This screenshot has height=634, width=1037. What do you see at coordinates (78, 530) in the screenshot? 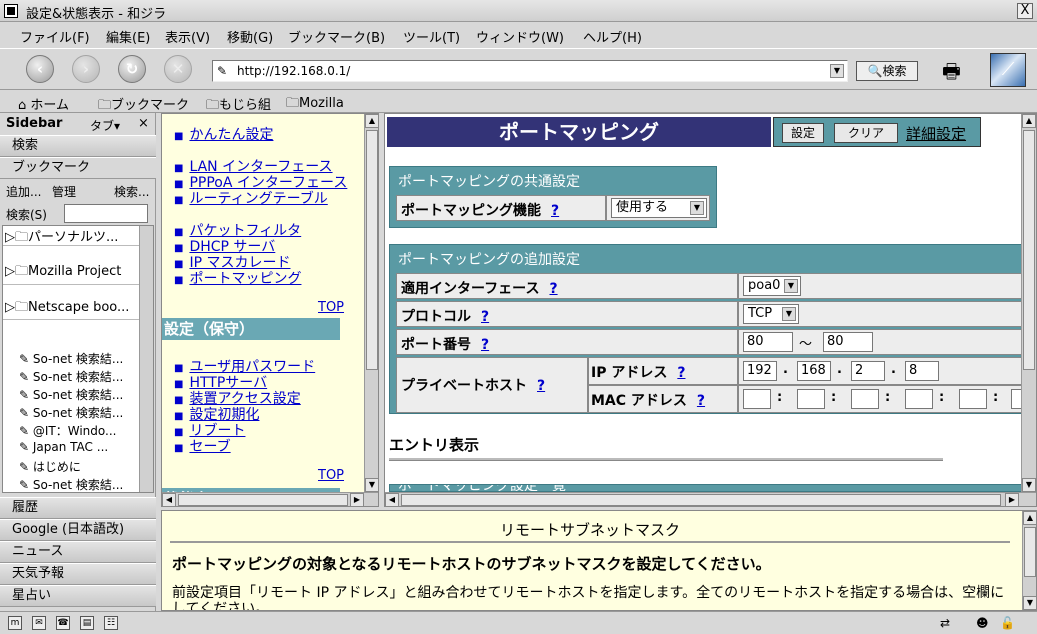
I see `sidebar-panel-google: Google (日本語改)` at bounding box center [78, 530].